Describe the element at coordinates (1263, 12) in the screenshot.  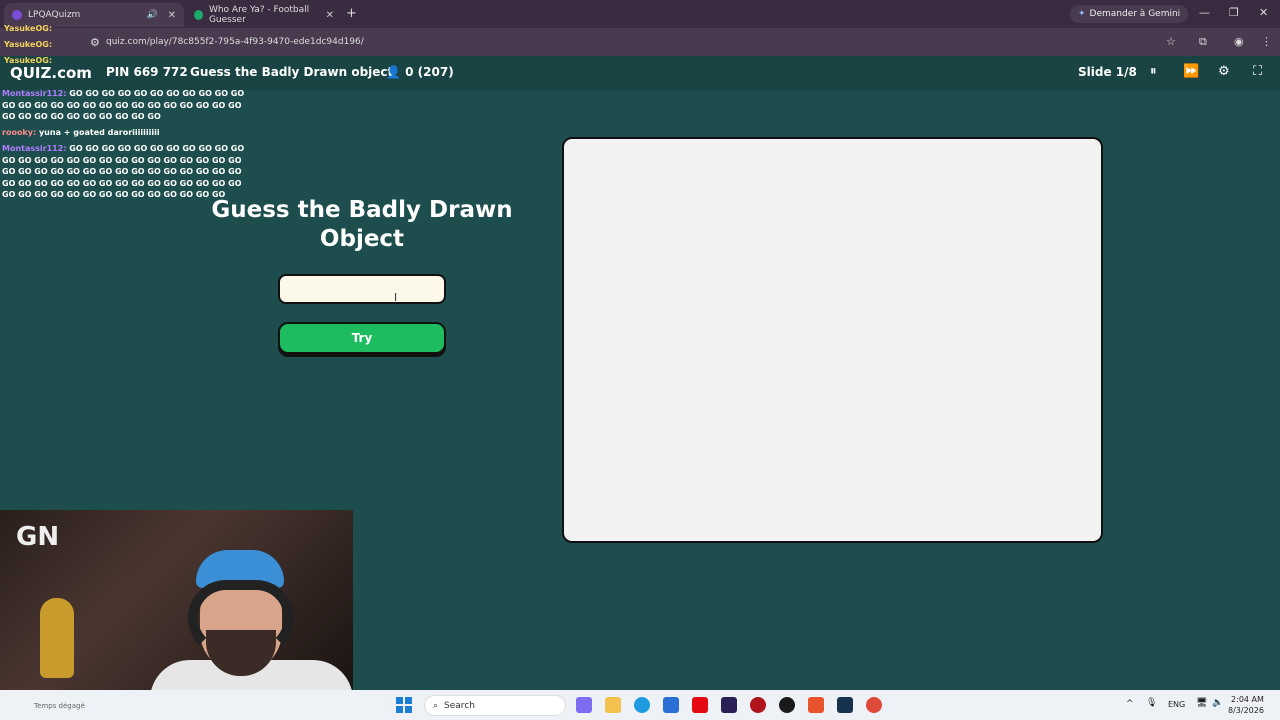
I see `close-window-icon: ✕` at that location.